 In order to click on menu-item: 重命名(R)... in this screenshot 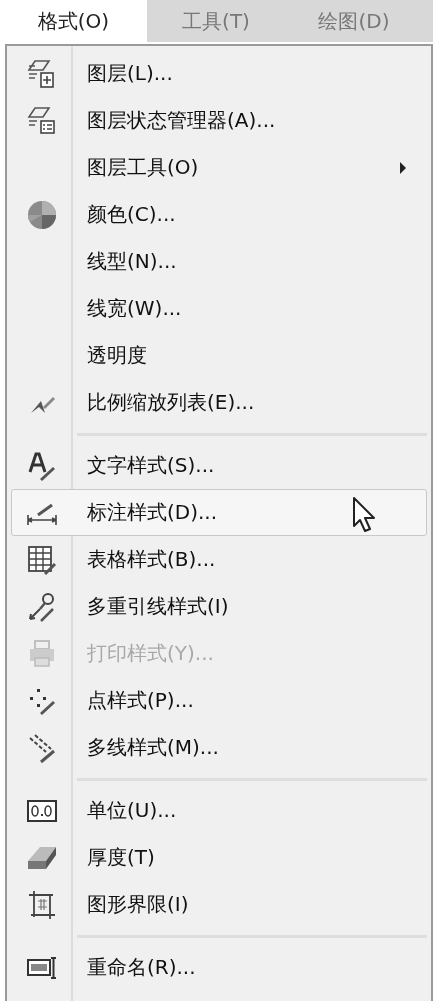, I will do `click(219, 967)`.